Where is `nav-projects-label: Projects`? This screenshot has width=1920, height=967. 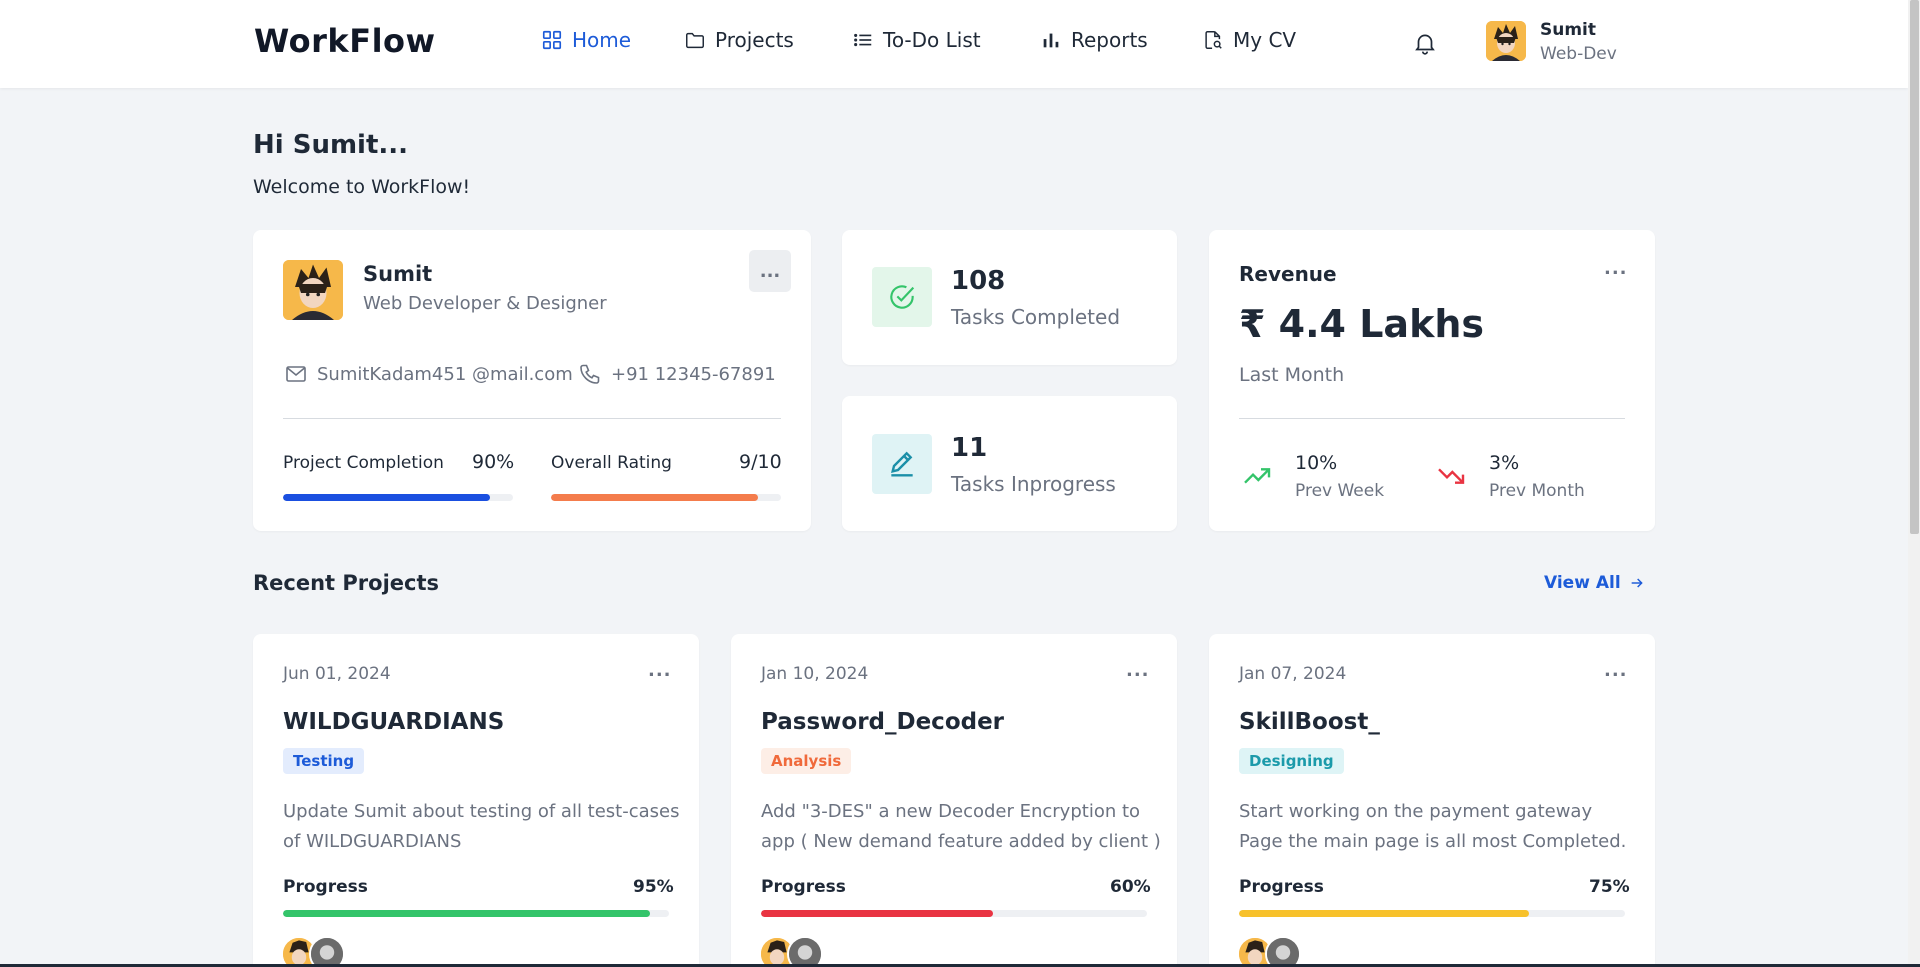
nav-projects-label: Projects is located at coordinates (754, 40).